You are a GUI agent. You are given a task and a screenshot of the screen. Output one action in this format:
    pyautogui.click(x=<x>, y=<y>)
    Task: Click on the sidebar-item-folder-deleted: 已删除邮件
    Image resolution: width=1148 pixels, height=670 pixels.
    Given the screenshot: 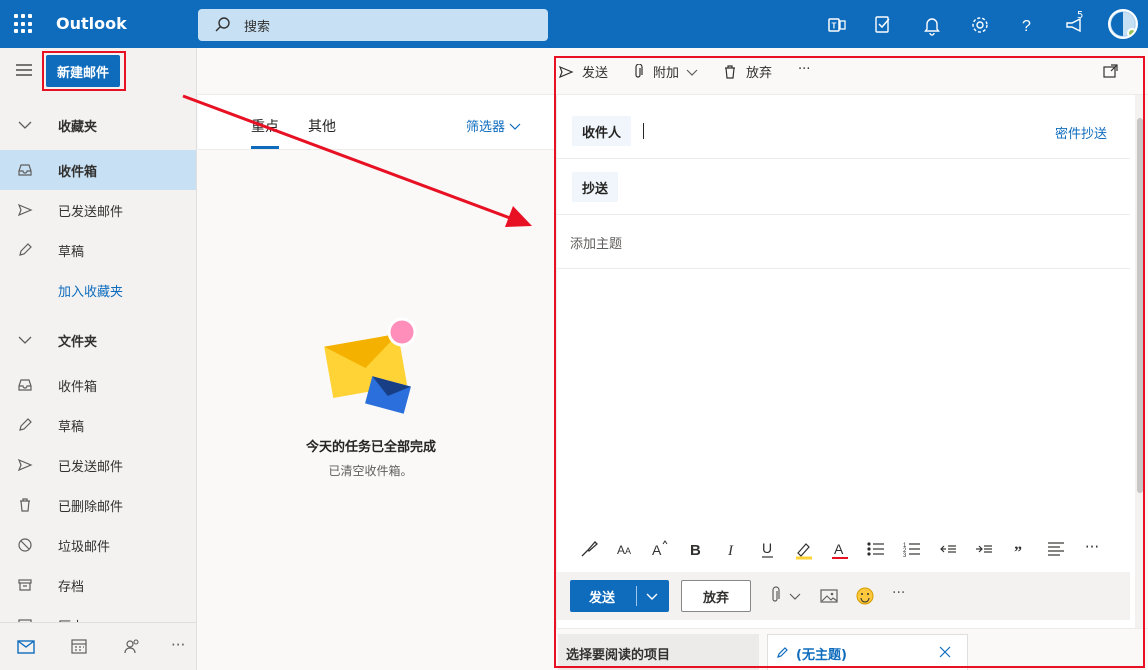 What is the action you would take?
    pyautogui.click(x=98, y=505)
    